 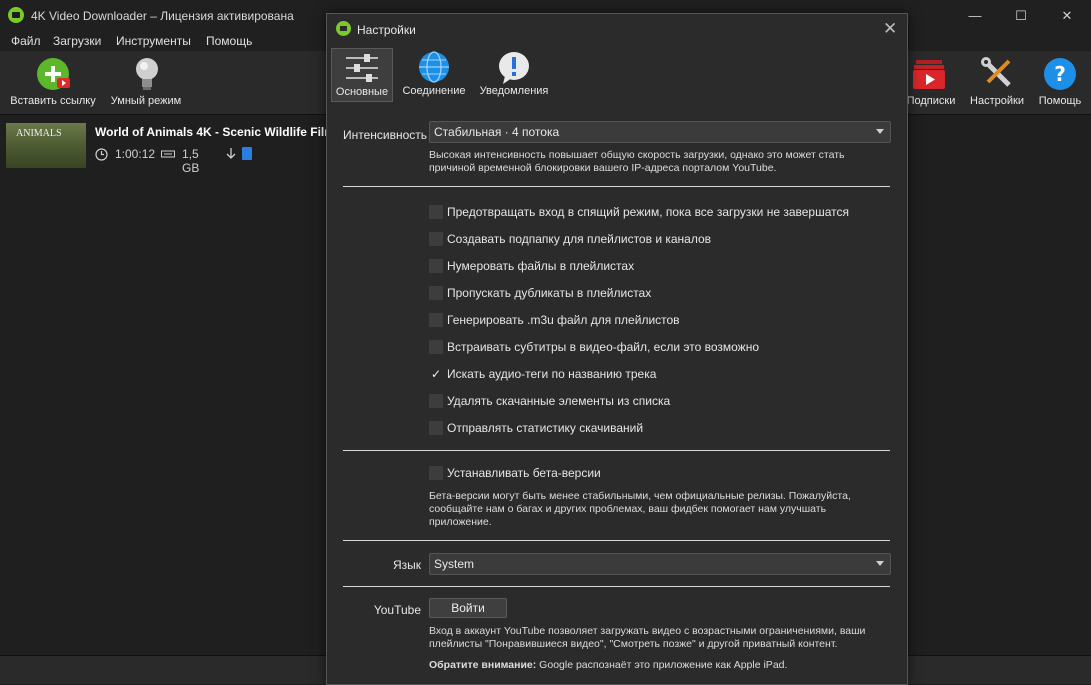 I want to click on help-question-icon: ?, so click(x=1060, y=74).